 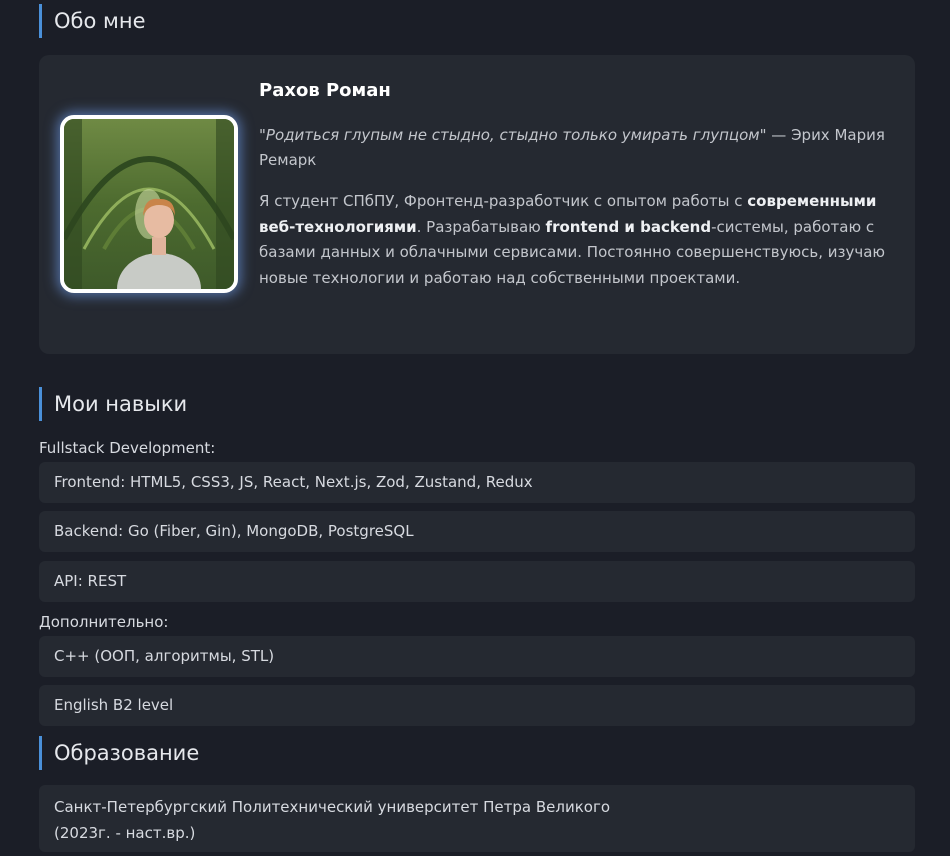 I want to click on education-title: Образование, so click(x=119, y=753).